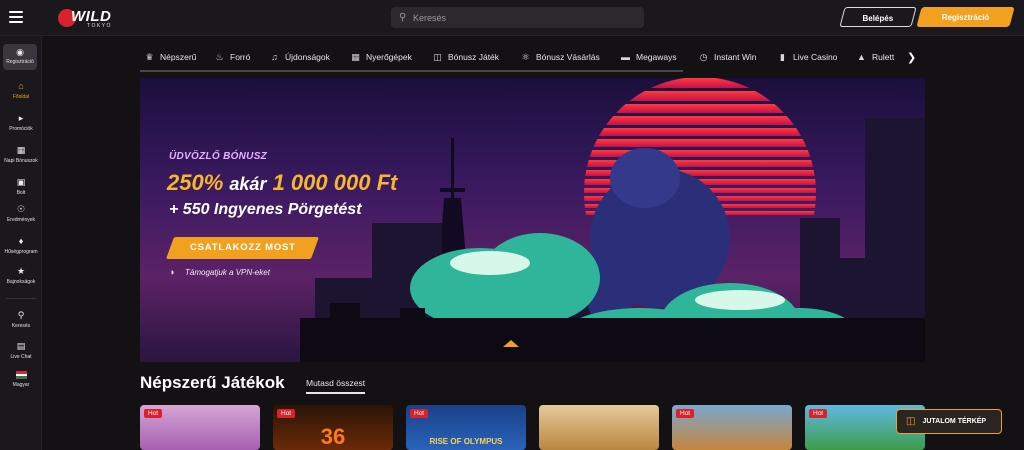  What do you see at coordinates (21, 357) in the screenshot?
I see `sidebar-item-label: Live Chat` at bounding box center [21, 357].